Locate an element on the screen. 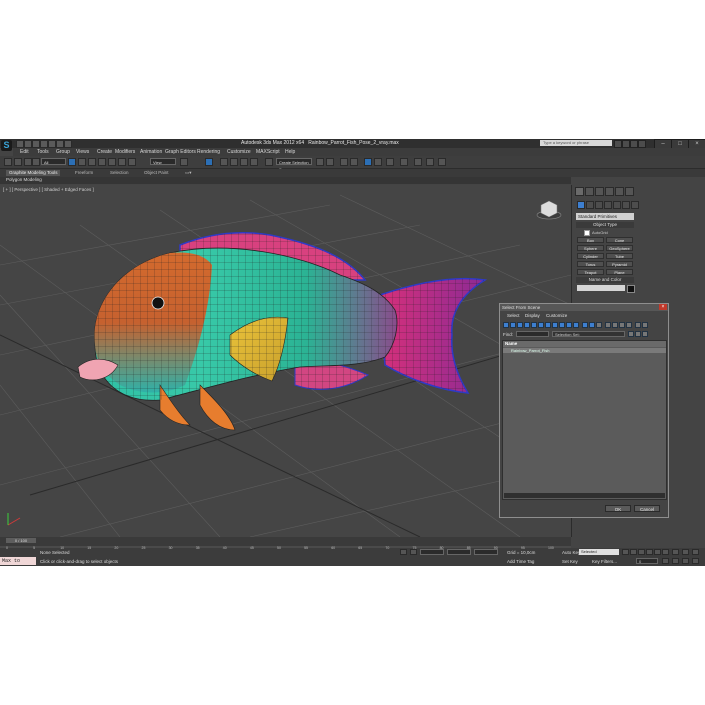 This screenshot has height=705, width=705. tab-selection: Selection is located at coordinates (119, 173).